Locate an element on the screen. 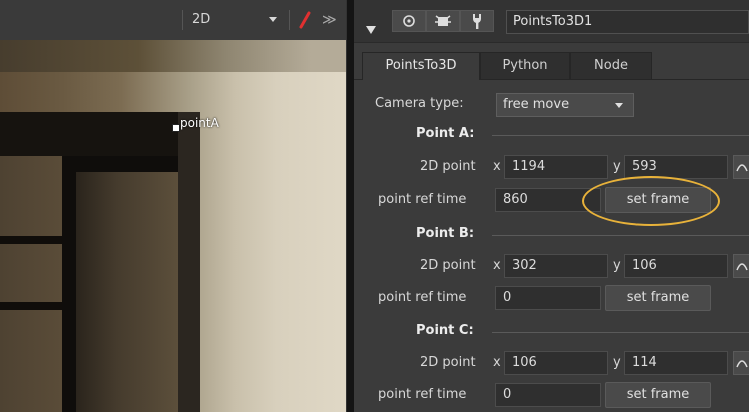 The width and height of the screenshot is (749, 412). camera-type-value: free move is located at coordinates (536, 104).